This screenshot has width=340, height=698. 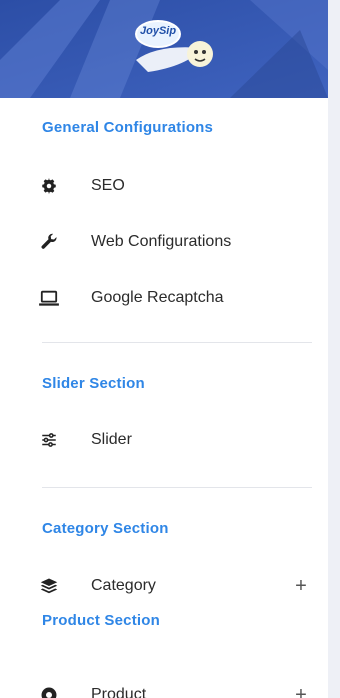 I want to click on product-icon, so click(x=49, y=691).